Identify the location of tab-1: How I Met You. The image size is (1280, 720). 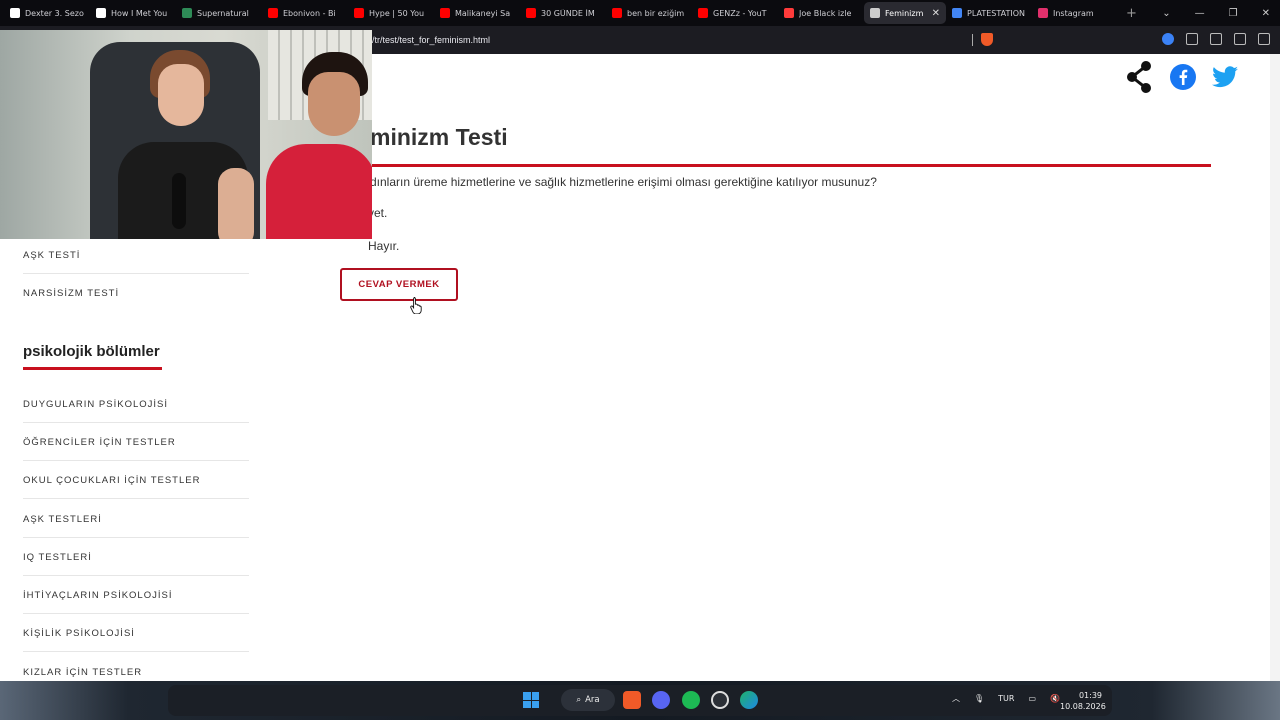
(133, 13).